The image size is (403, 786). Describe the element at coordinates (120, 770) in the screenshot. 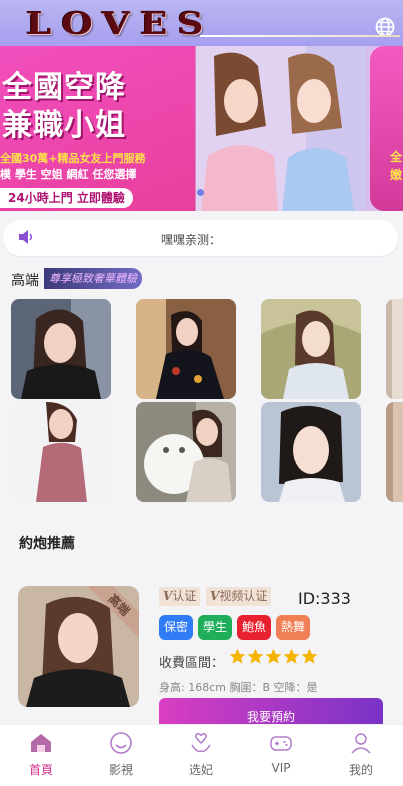

I see `tab-label: 影視` at that location.